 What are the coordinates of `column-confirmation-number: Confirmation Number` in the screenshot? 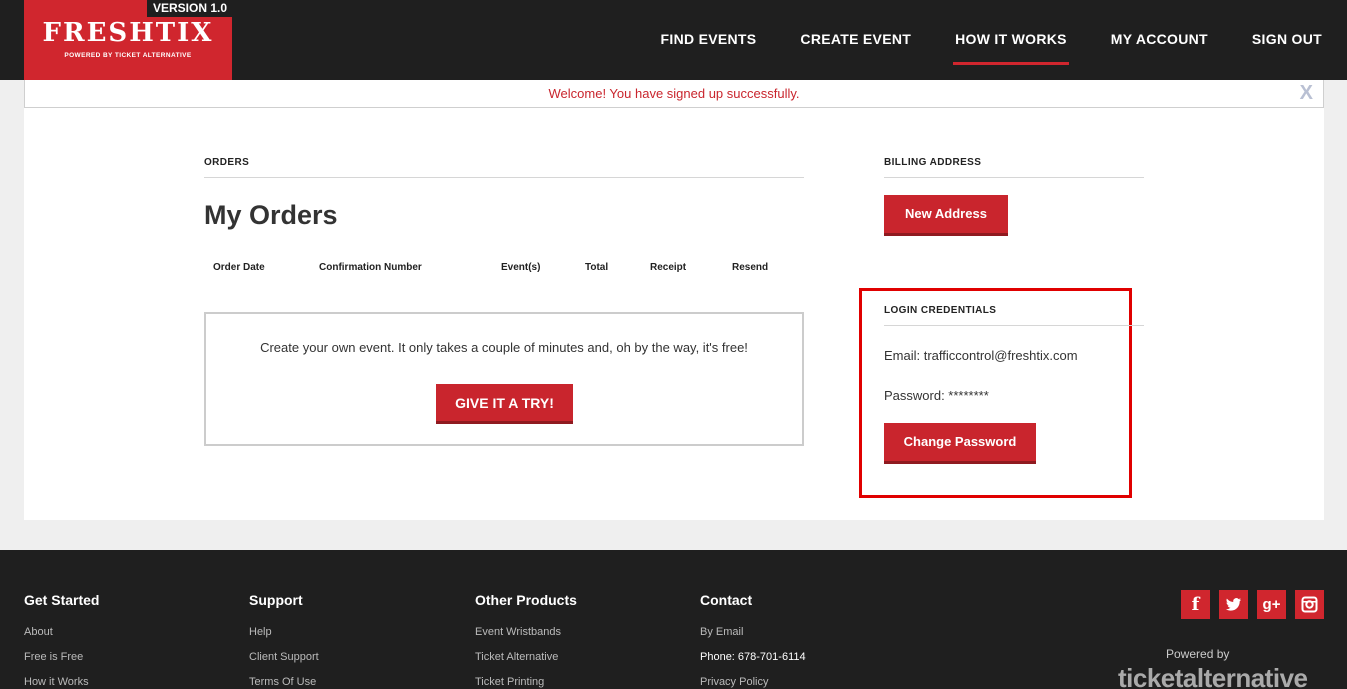 It's located at (370, 267).